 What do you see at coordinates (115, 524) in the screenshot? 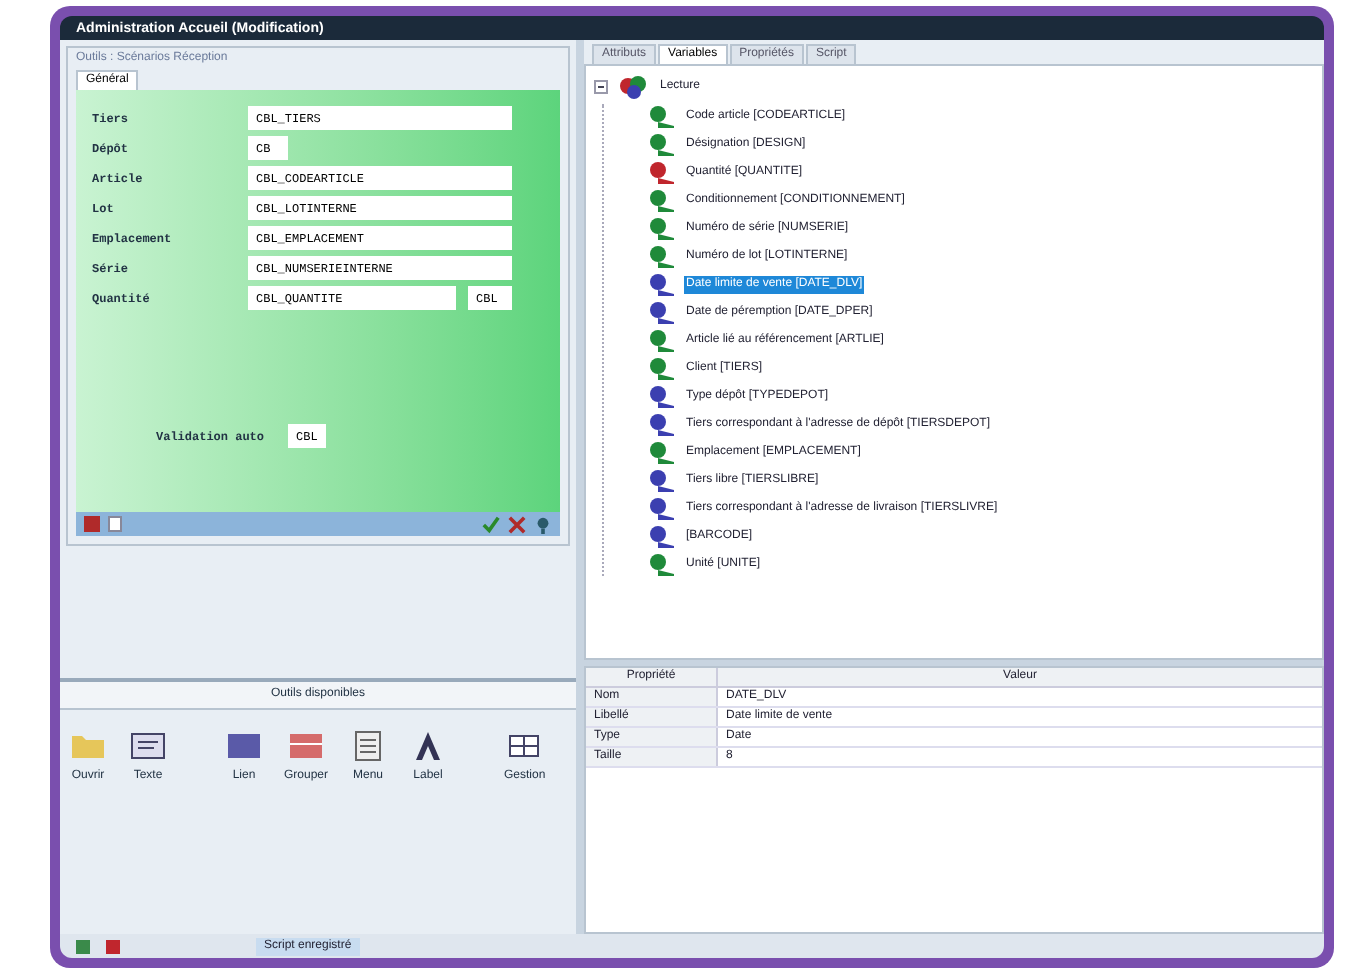
I see `page-icon` at bounding box center [115, 524].